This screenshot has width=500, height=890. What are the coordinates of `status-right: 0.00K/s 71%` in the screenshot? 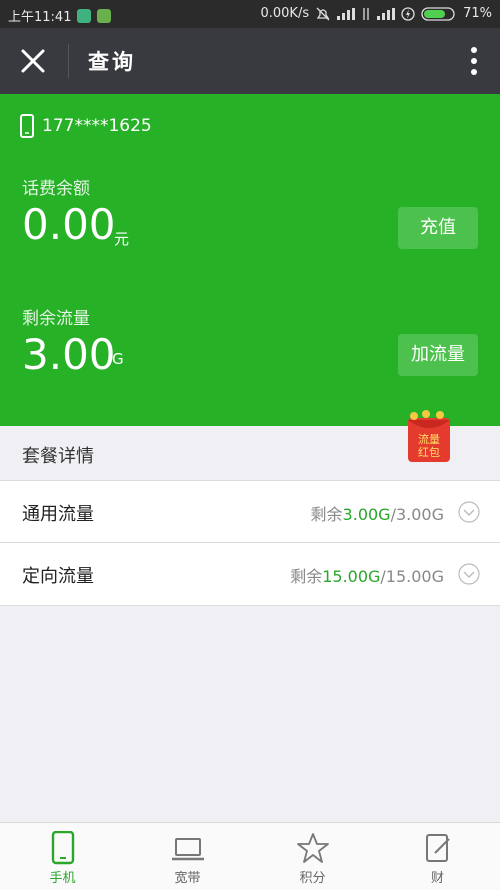 It's located at (376, 13).